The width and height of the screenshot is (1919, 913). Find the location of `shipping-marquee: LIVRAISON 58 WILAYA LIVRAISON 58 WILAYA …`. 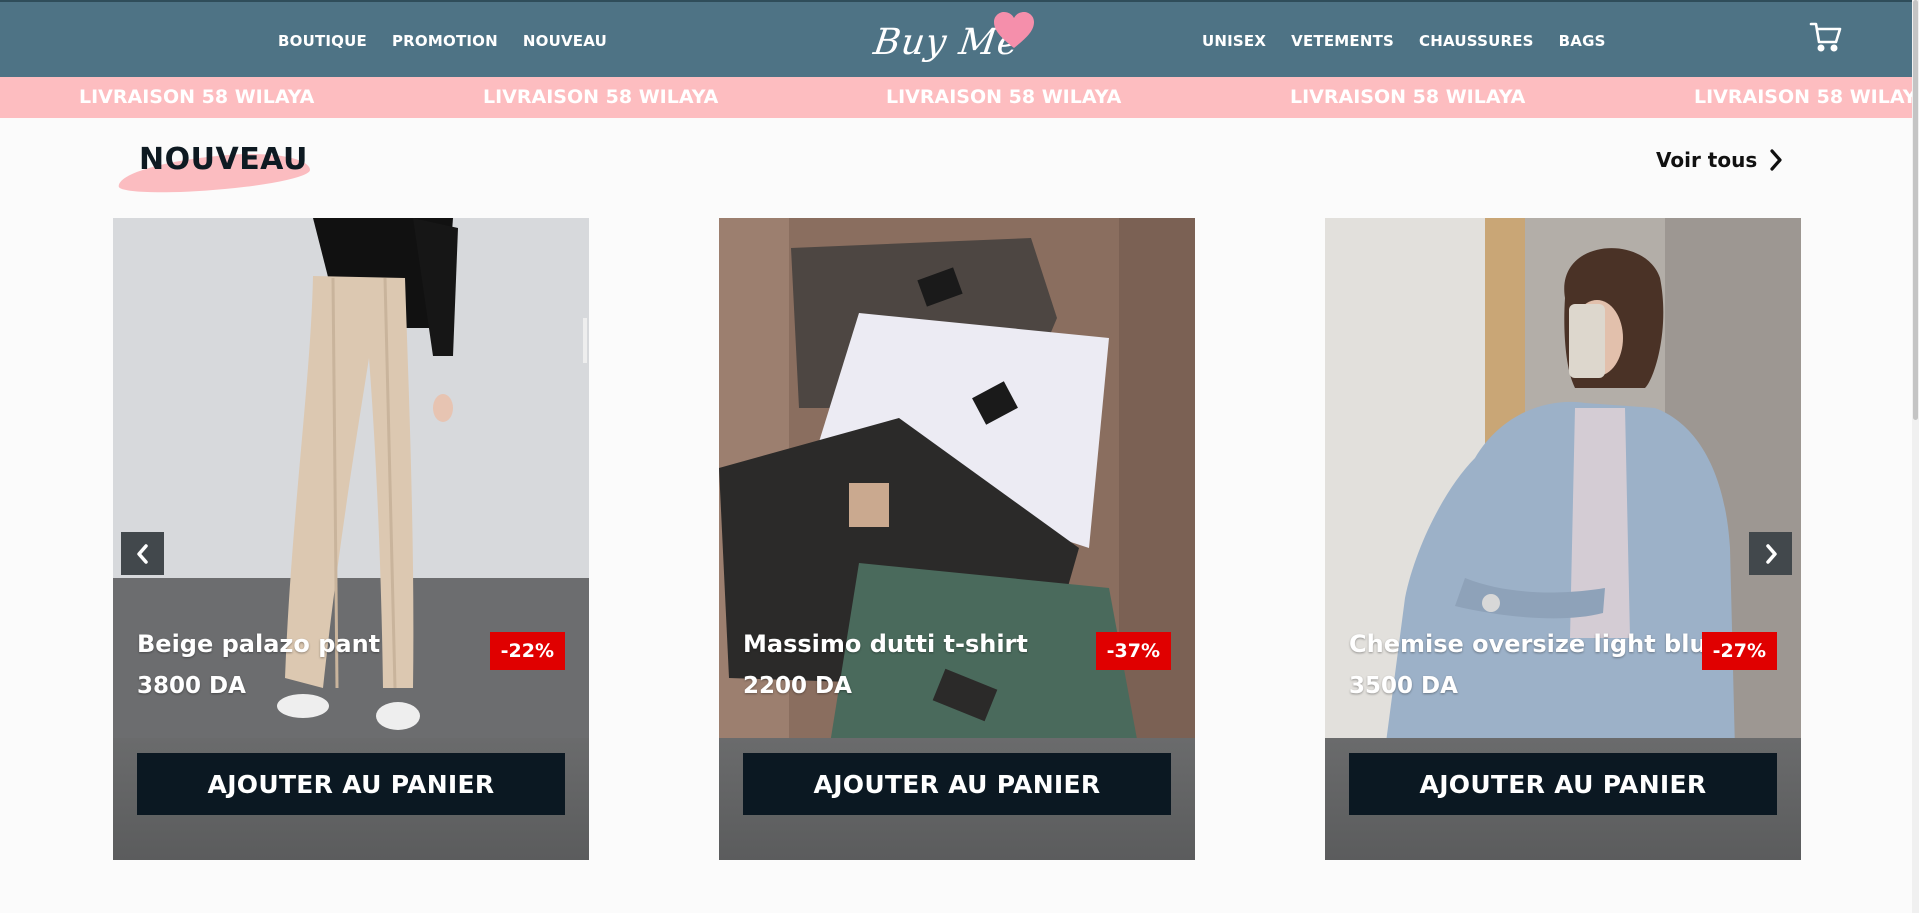

shipping-marquee: LIVRAISON 58 WILAYA LIVRAISON 58 WILAYA … is located at coordinates (959, 97).